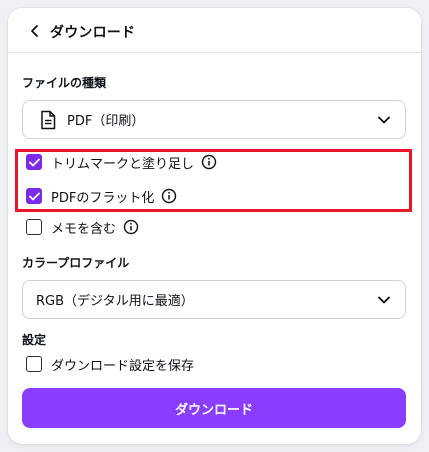  Describe the element at coordinates (106, 121) in the screenshot. I see `file-type-value: PDF（印刷）` at that location.